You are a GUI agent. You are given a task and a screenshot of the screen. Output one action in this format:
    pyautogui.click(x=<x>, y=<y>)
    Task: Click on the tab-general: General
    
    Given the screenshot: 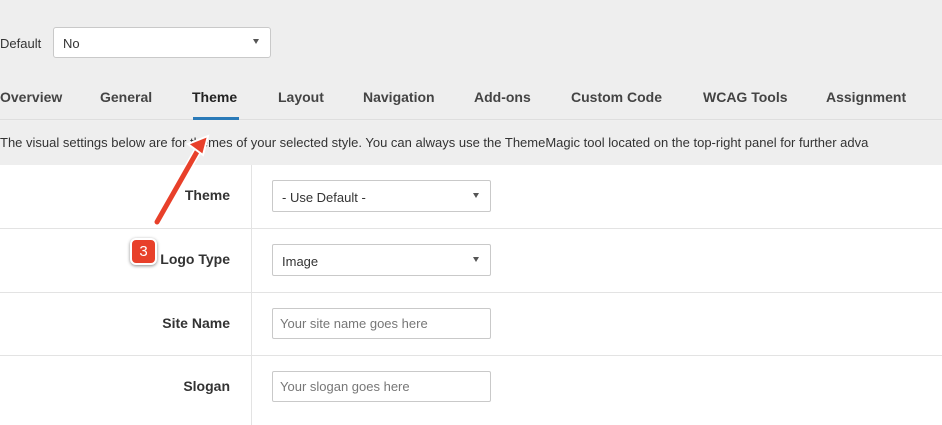 What is the action you would take?
    pyautogui.click(x=126, y=97)
    